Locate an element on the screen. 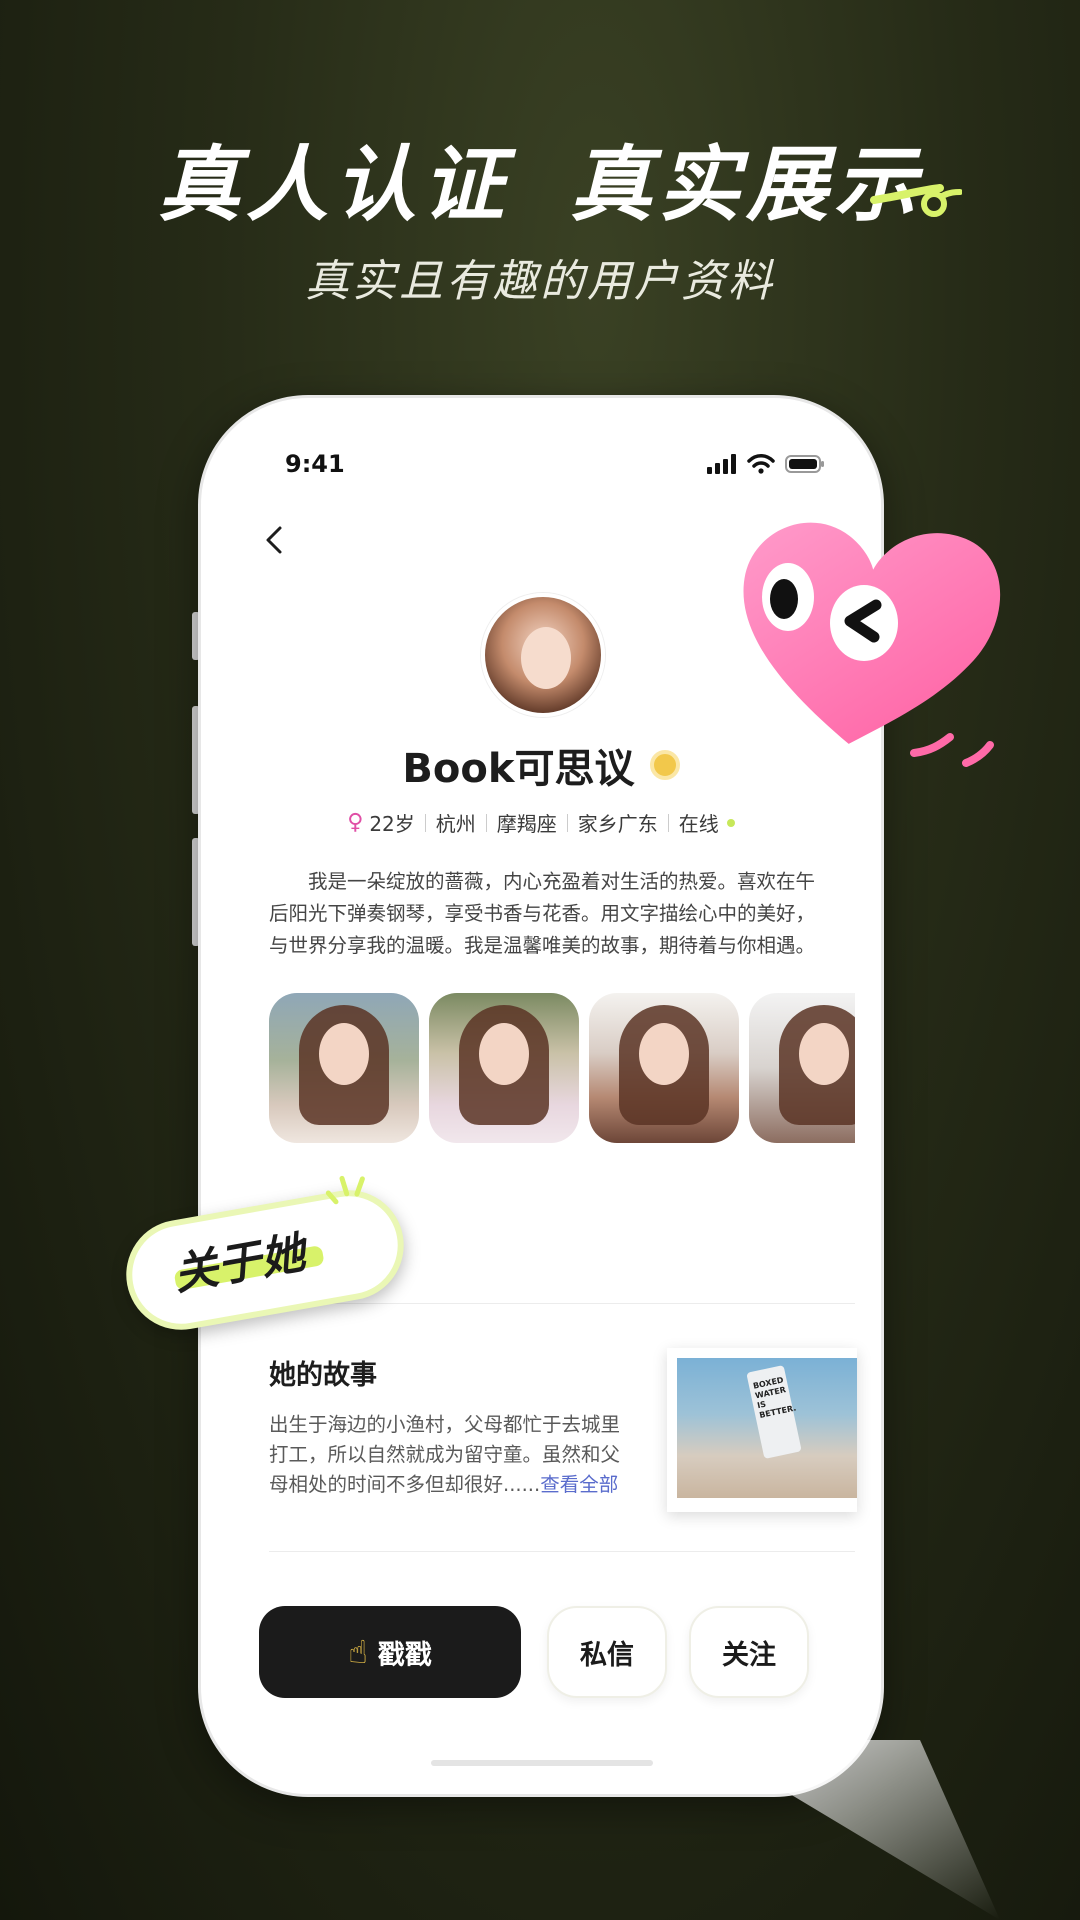 The width and height of the screenshot is (1080, 1920). section-divider is located at coordinates (562, 1551).